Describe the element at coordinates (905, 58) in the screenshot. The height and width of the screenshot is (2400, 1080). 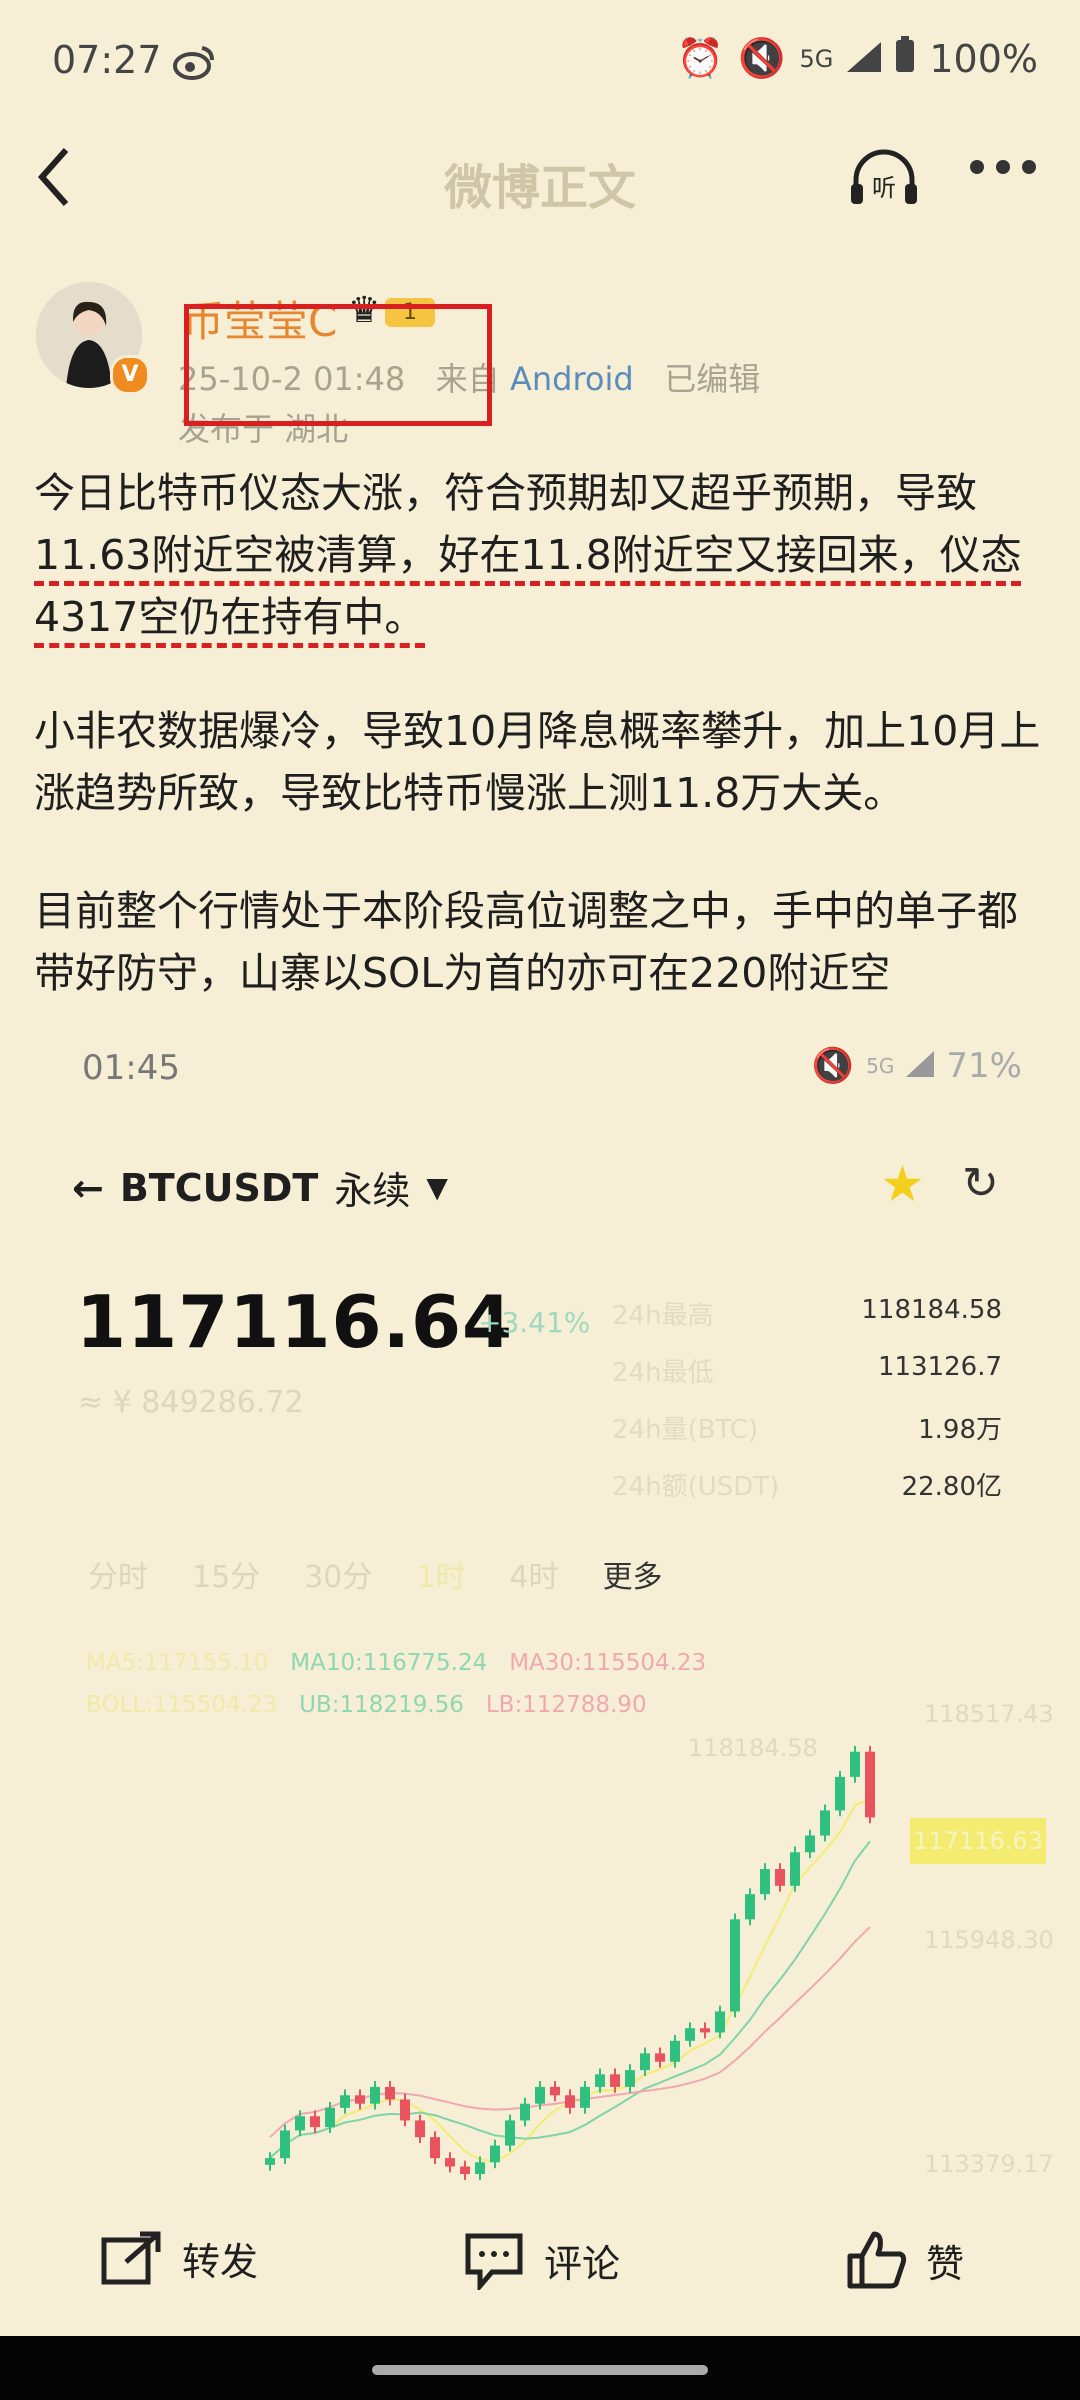
I see `battery-icon` at that location.